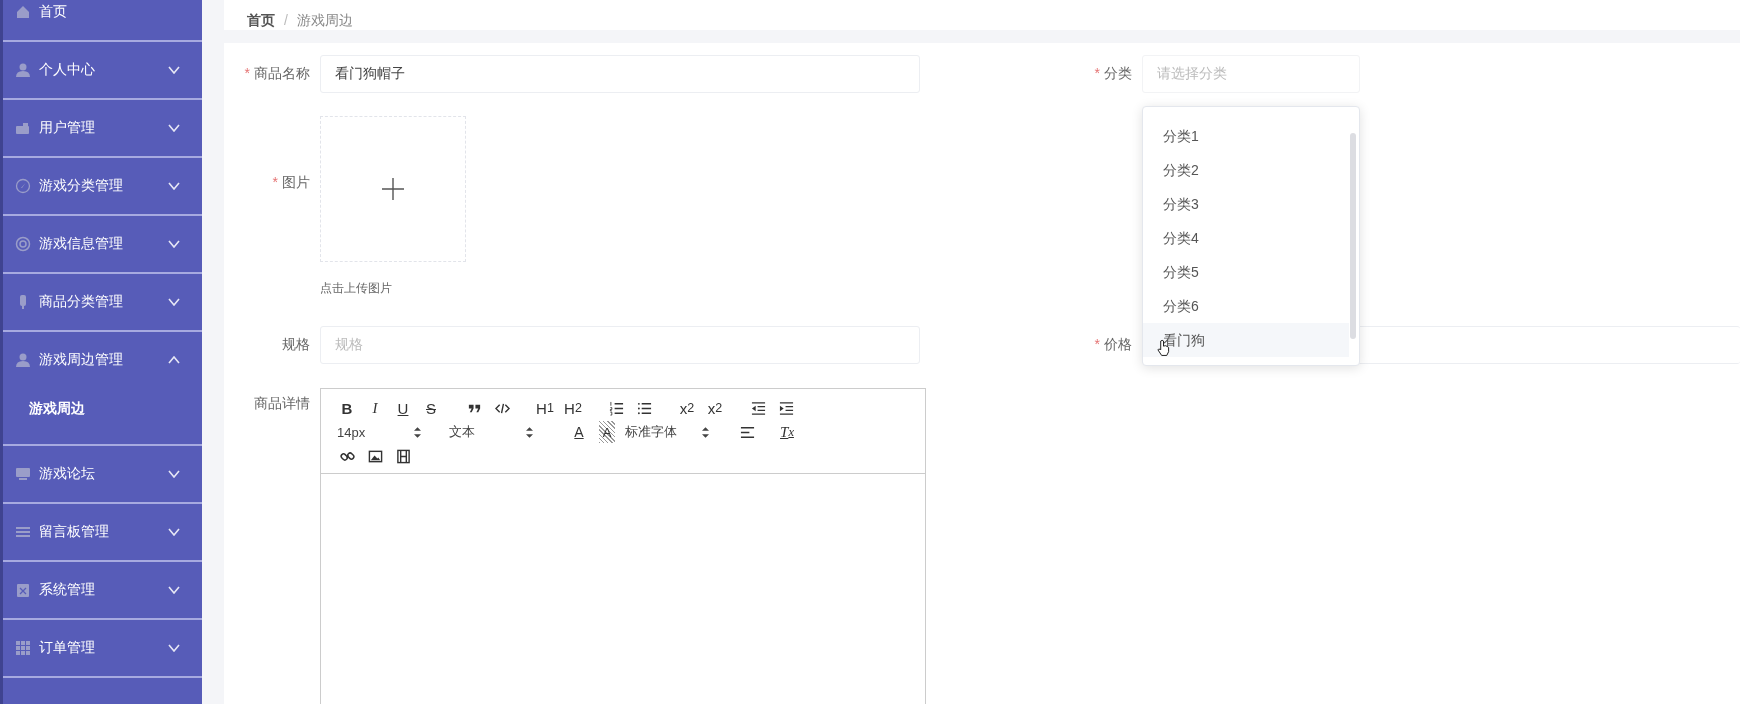 The height and width of the screenshot is (704, 1740). What do you see at coordinates (786, 408) in the screenshot?
I see `indent-icon` at bounding box center [786, 408].